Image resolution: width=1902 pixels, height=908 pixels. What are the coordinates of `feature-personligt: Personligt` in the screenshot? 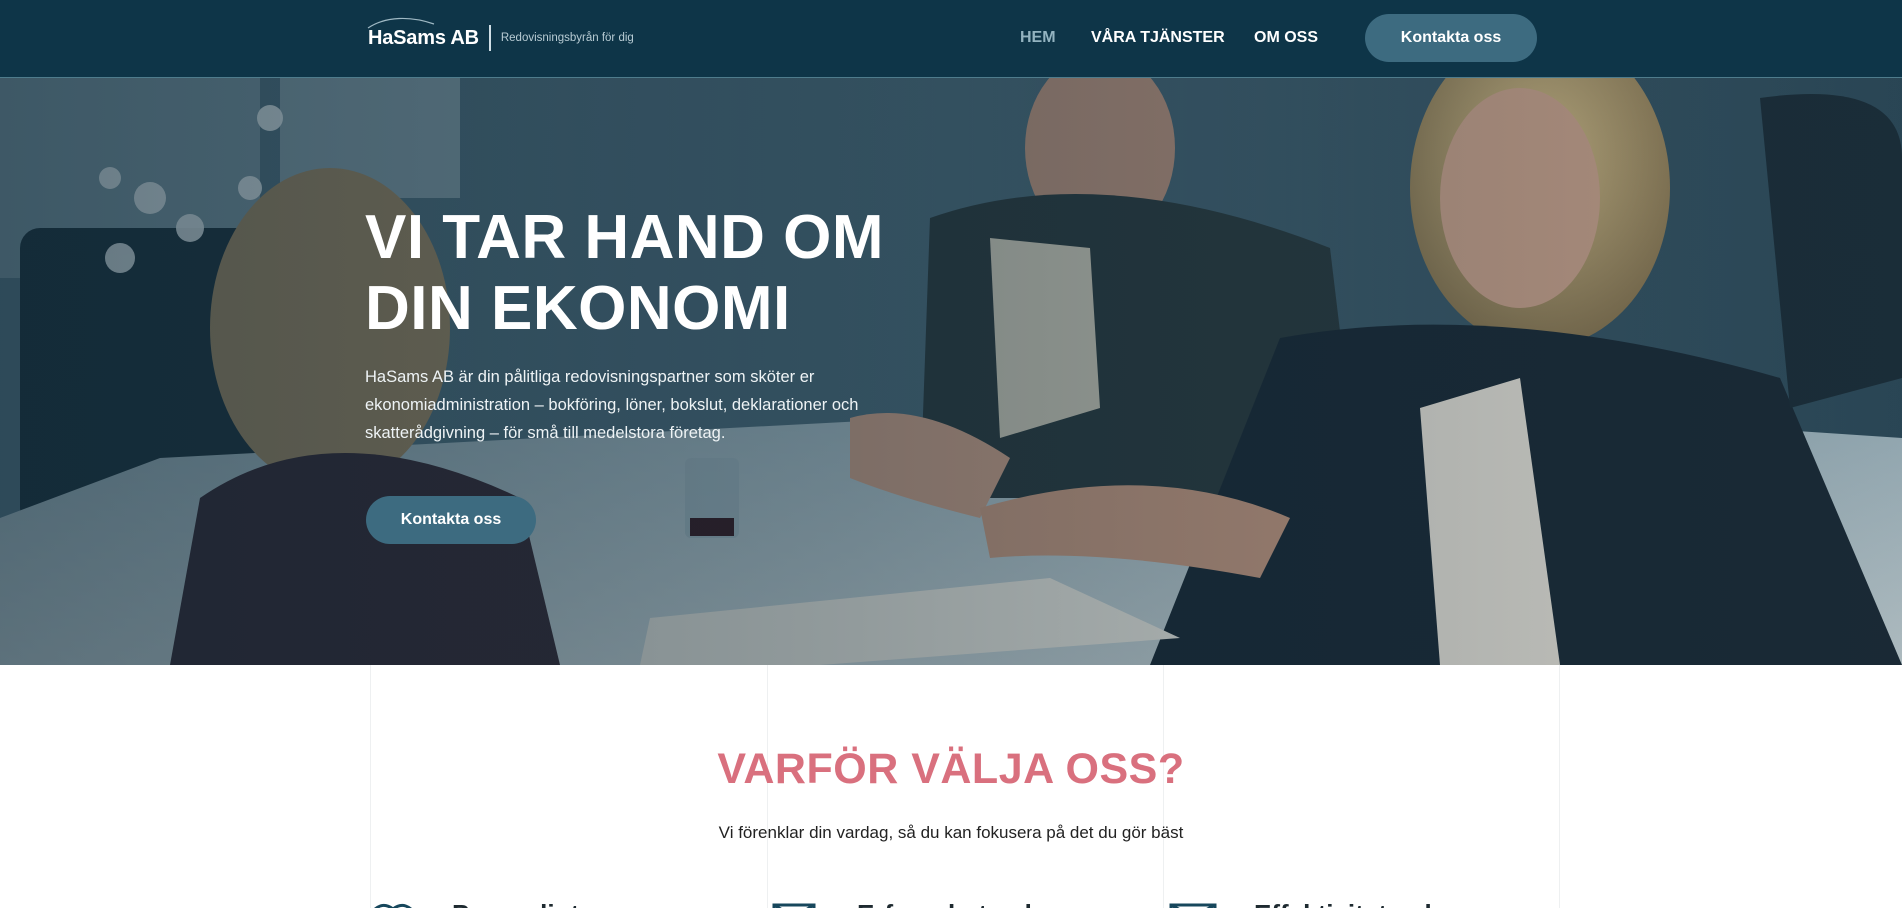 It's located at (472, 902).